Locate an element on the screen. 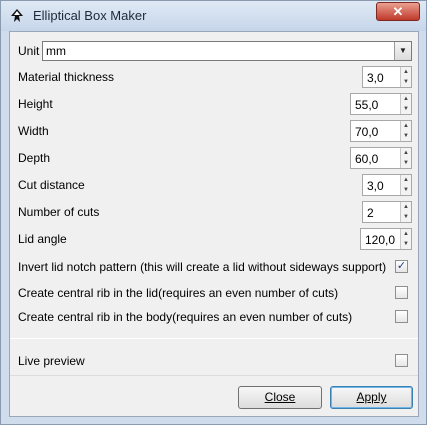  apply-button: Apply is located at coordinates (371, 397).